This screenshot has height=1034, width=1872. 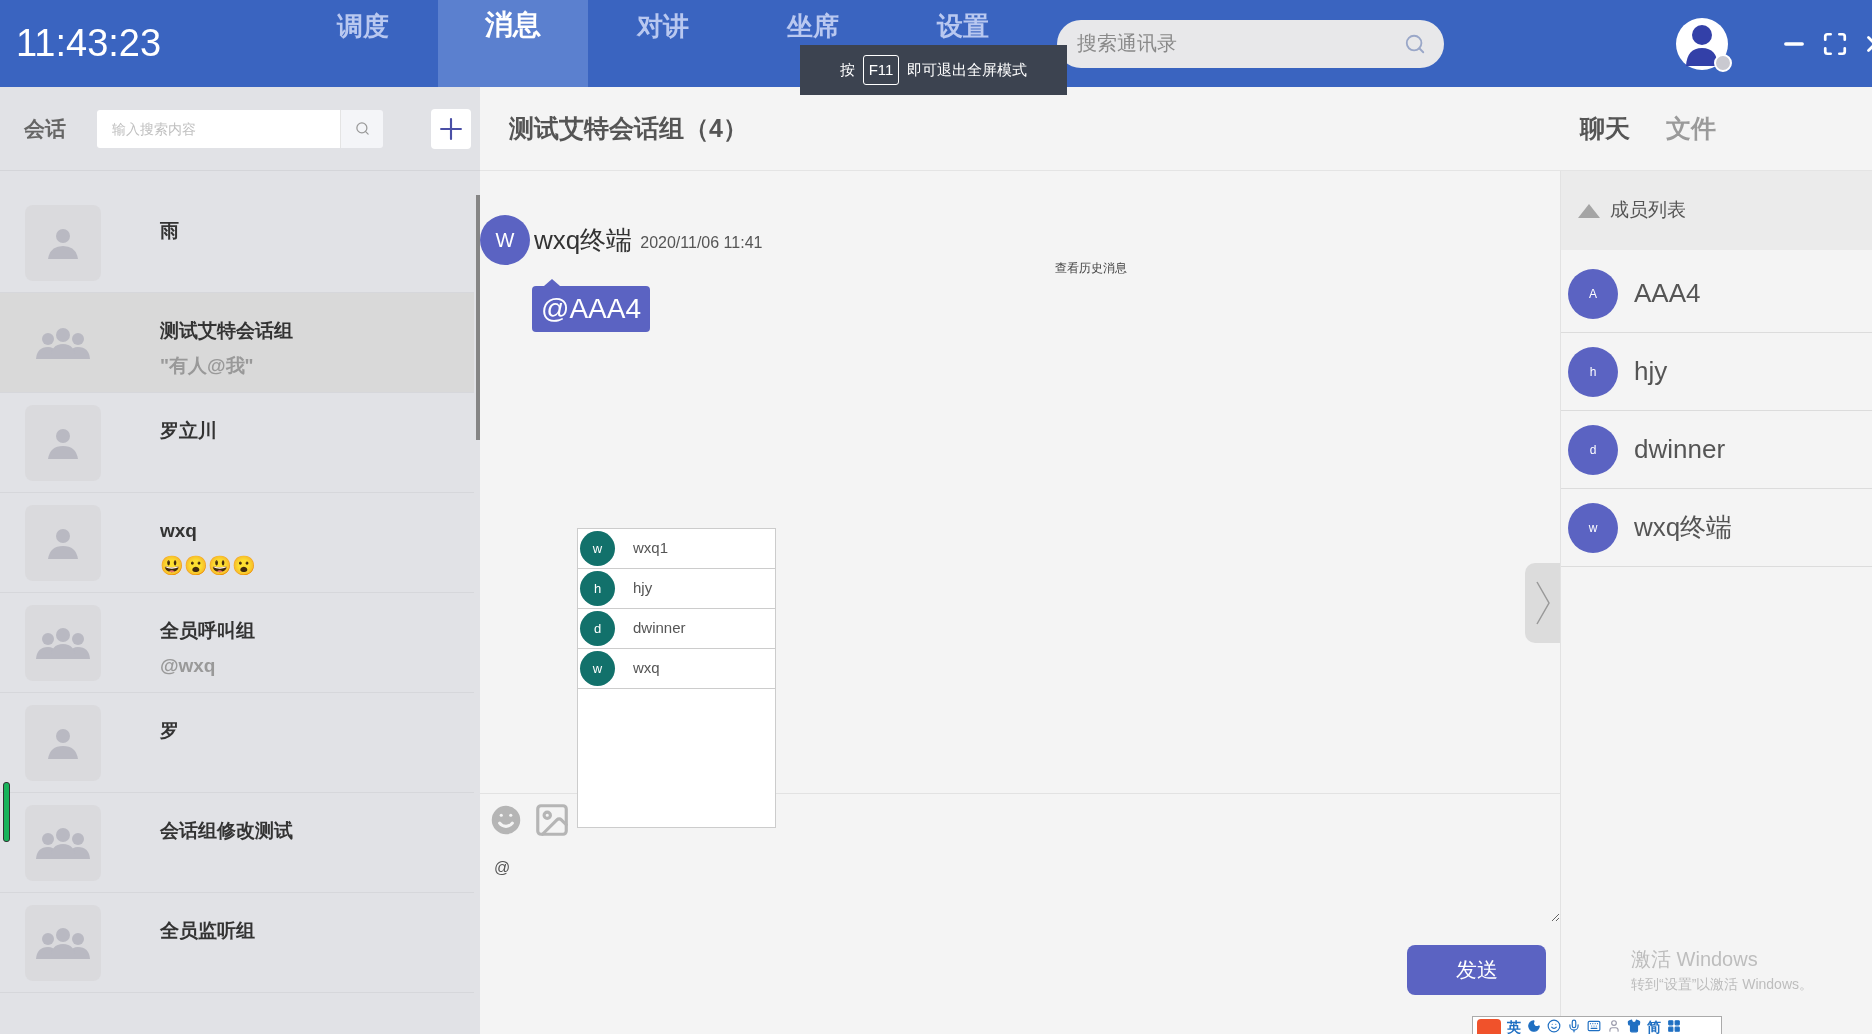 I want to click on smiley-icon, so click(x=1554, y=1026).